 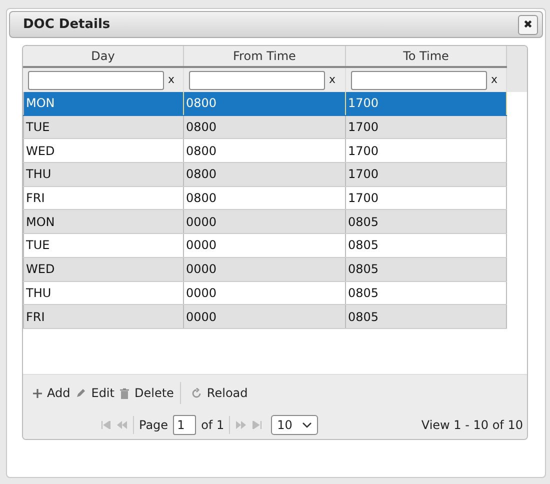 I want to click on trash-icon, so click(x=125, y=393).